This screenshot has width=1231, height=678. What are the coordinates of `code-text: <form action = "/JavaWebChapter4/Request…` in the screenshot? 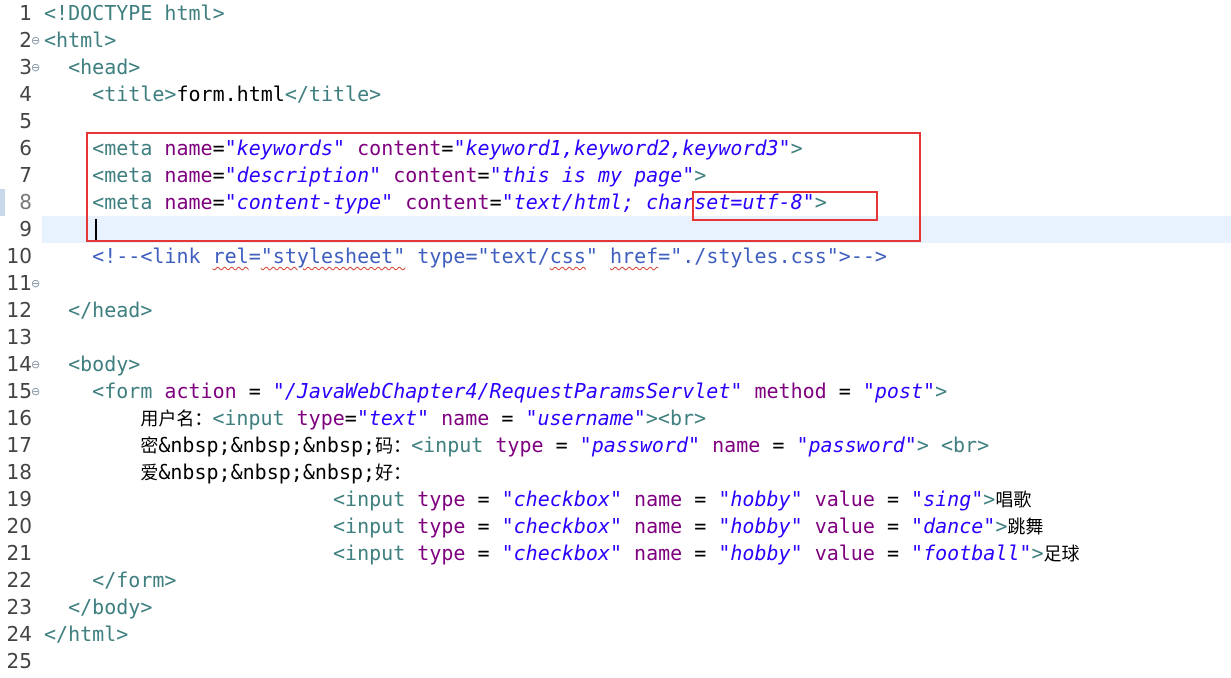 It's located at (495, 391).